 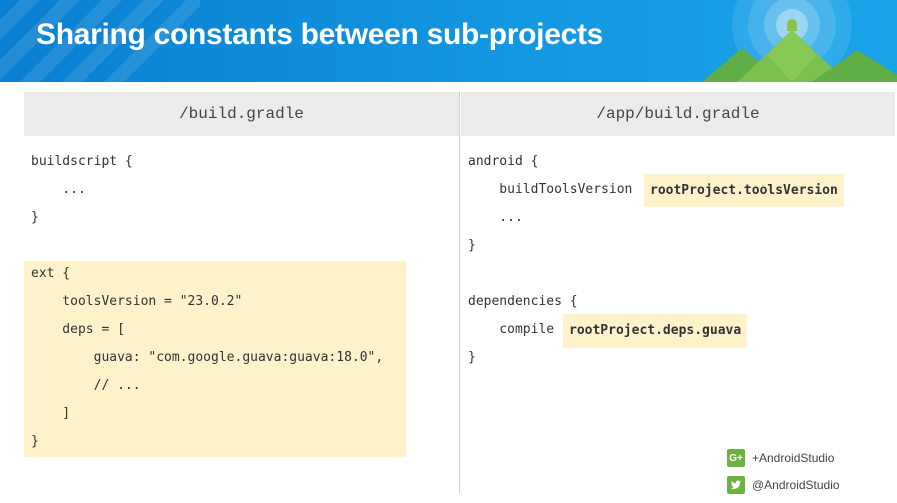 I want to click on right-column-header: /app/build.gradle, so click(x=678, y=114).